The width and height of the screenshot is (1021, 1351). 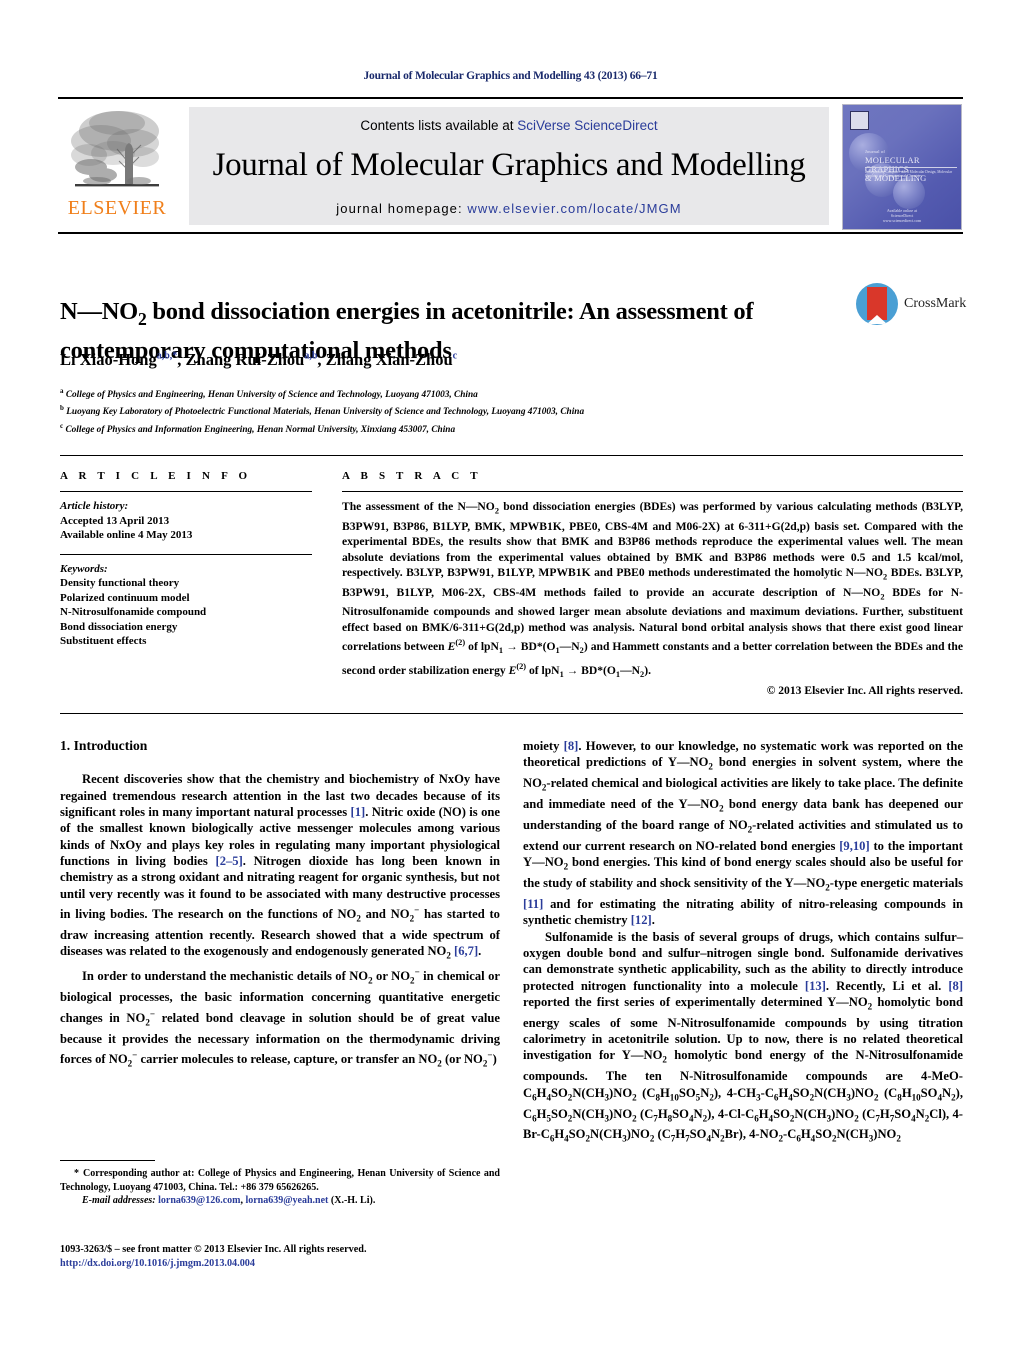 What do you see at coordinates (108, 359) in the screenshot?
I see `author-name-0: Li Xiao-Hong` at bounding box center [108, 359].